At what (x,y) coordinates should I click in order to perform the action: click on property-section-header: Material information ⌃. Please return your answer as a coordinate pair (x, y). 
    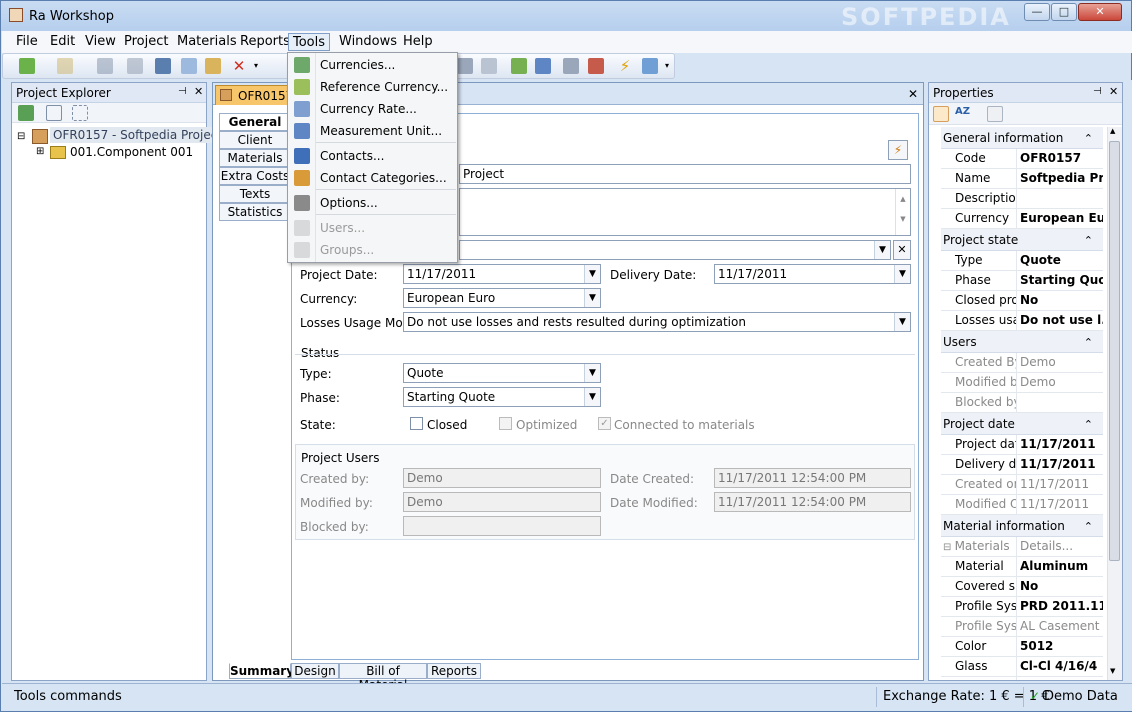
    Looking at the image, I should click on (1022, 526).